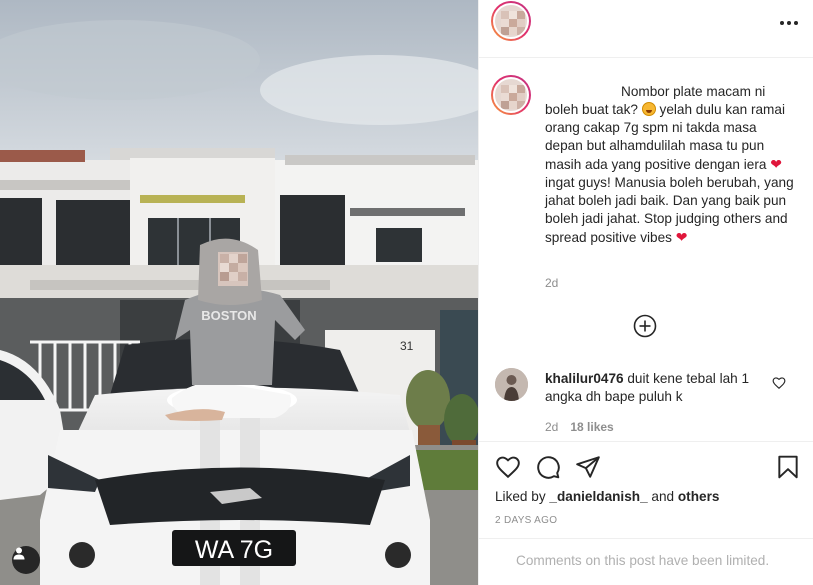 Image resolution: width=813 pixels, height=585 pixels. I want to click on license-plate-text: WA 7G, so click(234, 550).